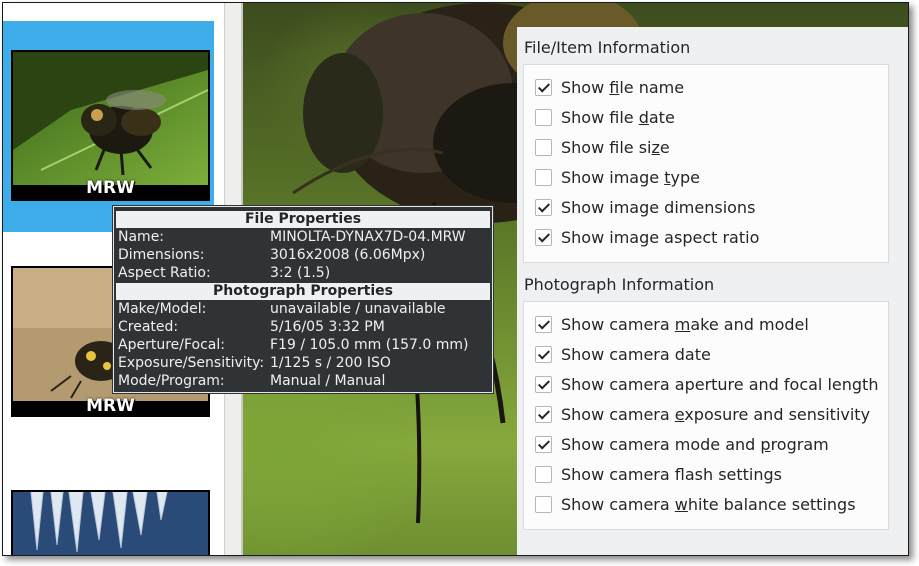 Image resolution: width=919 pixels, height=566 pixels. Describe the element at coordinates (607, 47) in the screenshot. I see `file-item-information-title: File/Item Information` at that location.